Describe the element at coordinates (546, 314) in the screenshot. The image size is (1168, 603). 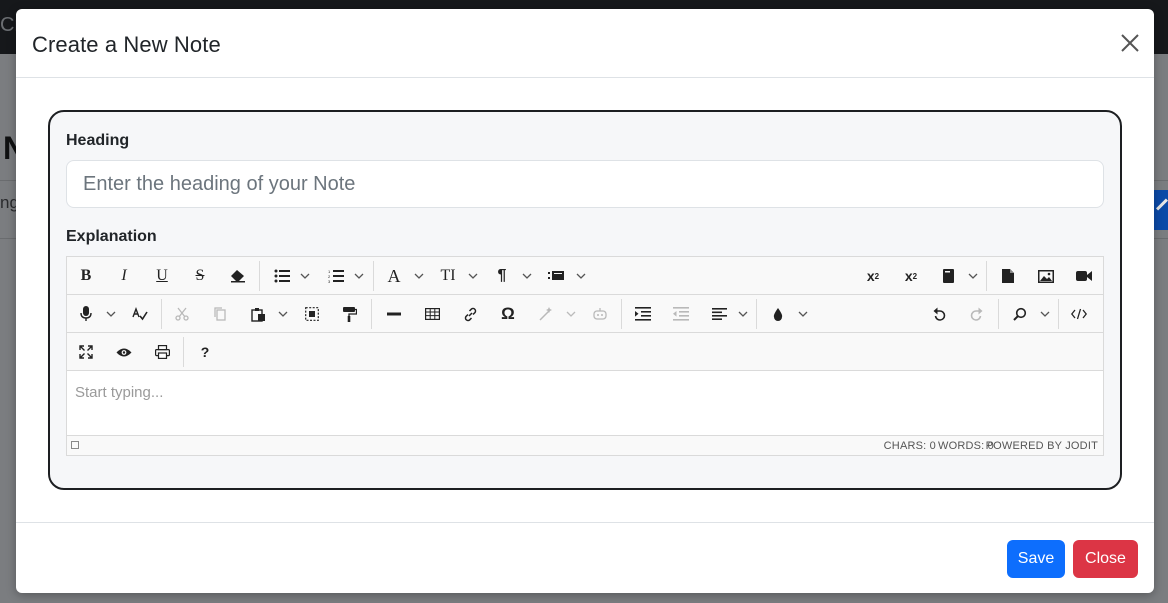
I see `ai-commands-icon` at that location.